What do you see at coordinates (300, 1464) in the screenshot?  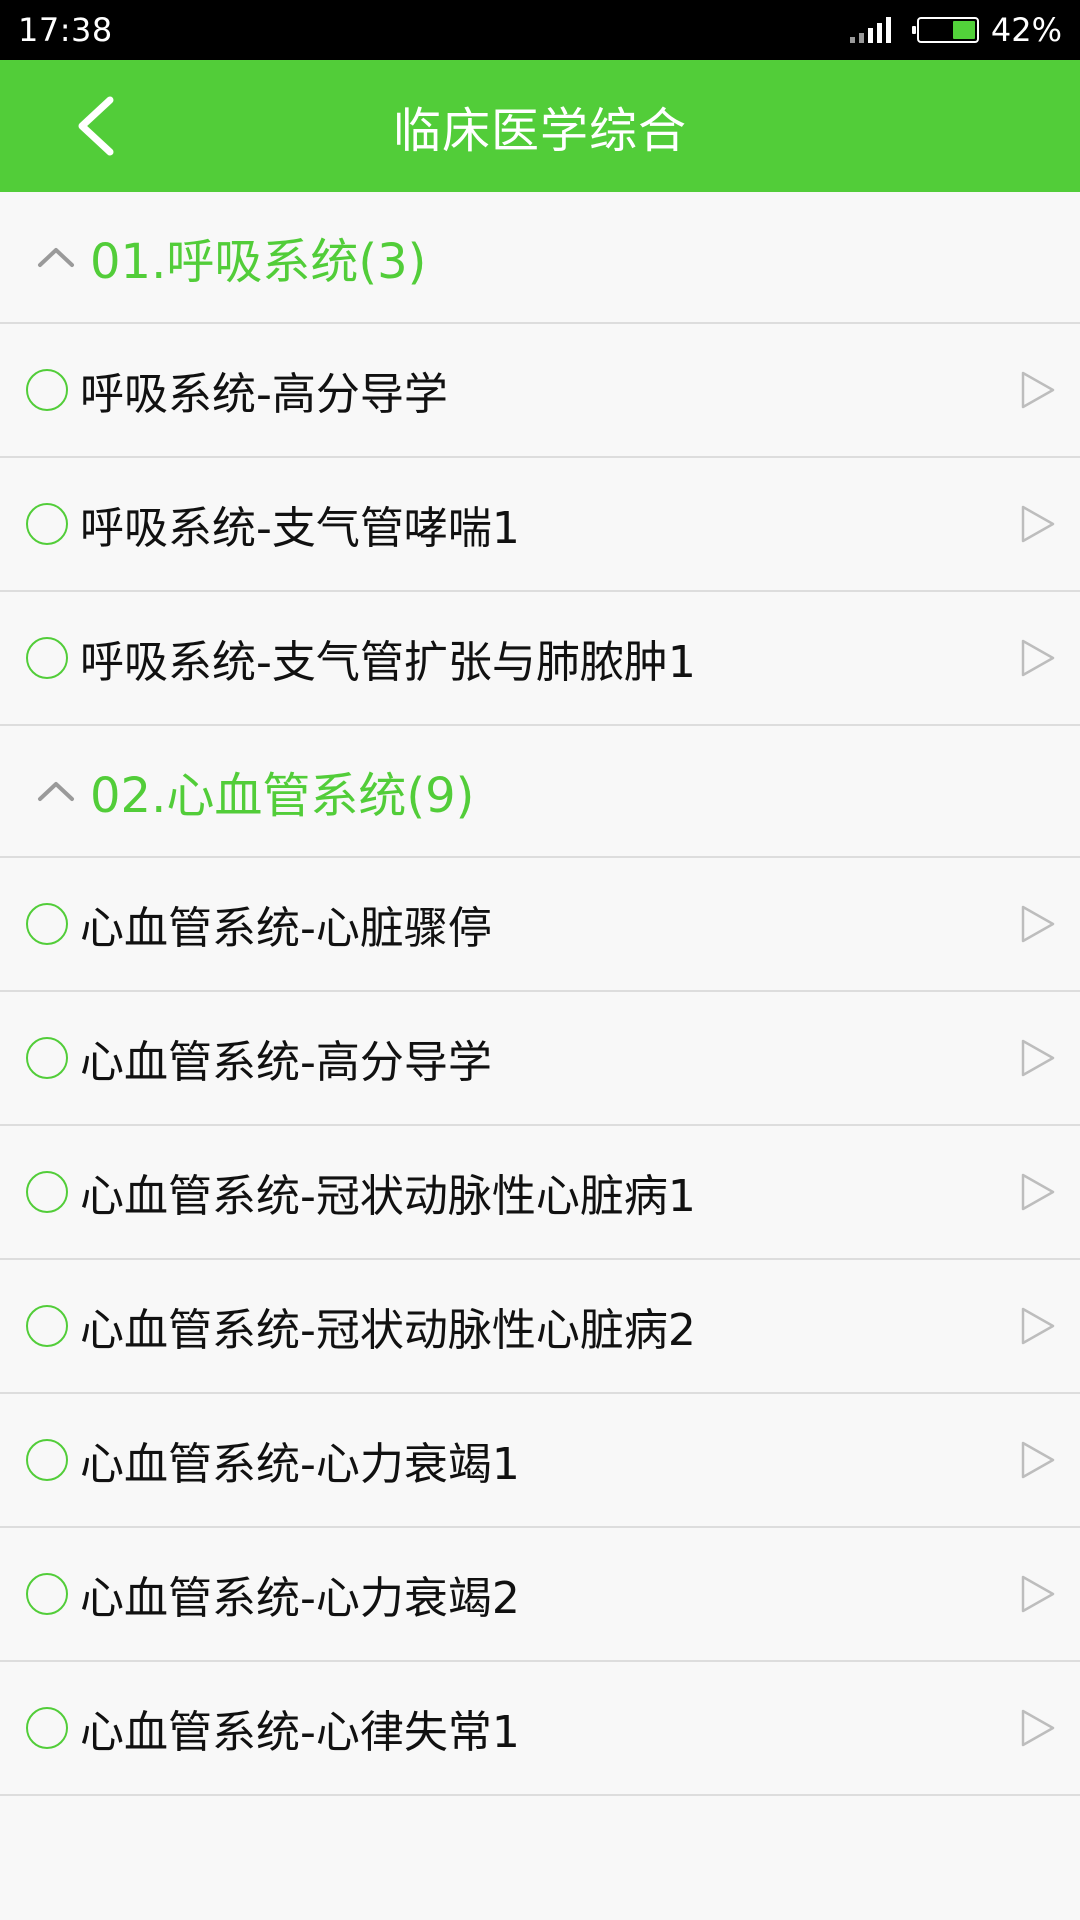 I see `list-item-label: 心血管系统-心力衰竭1` at bounding box center [300, 1464].